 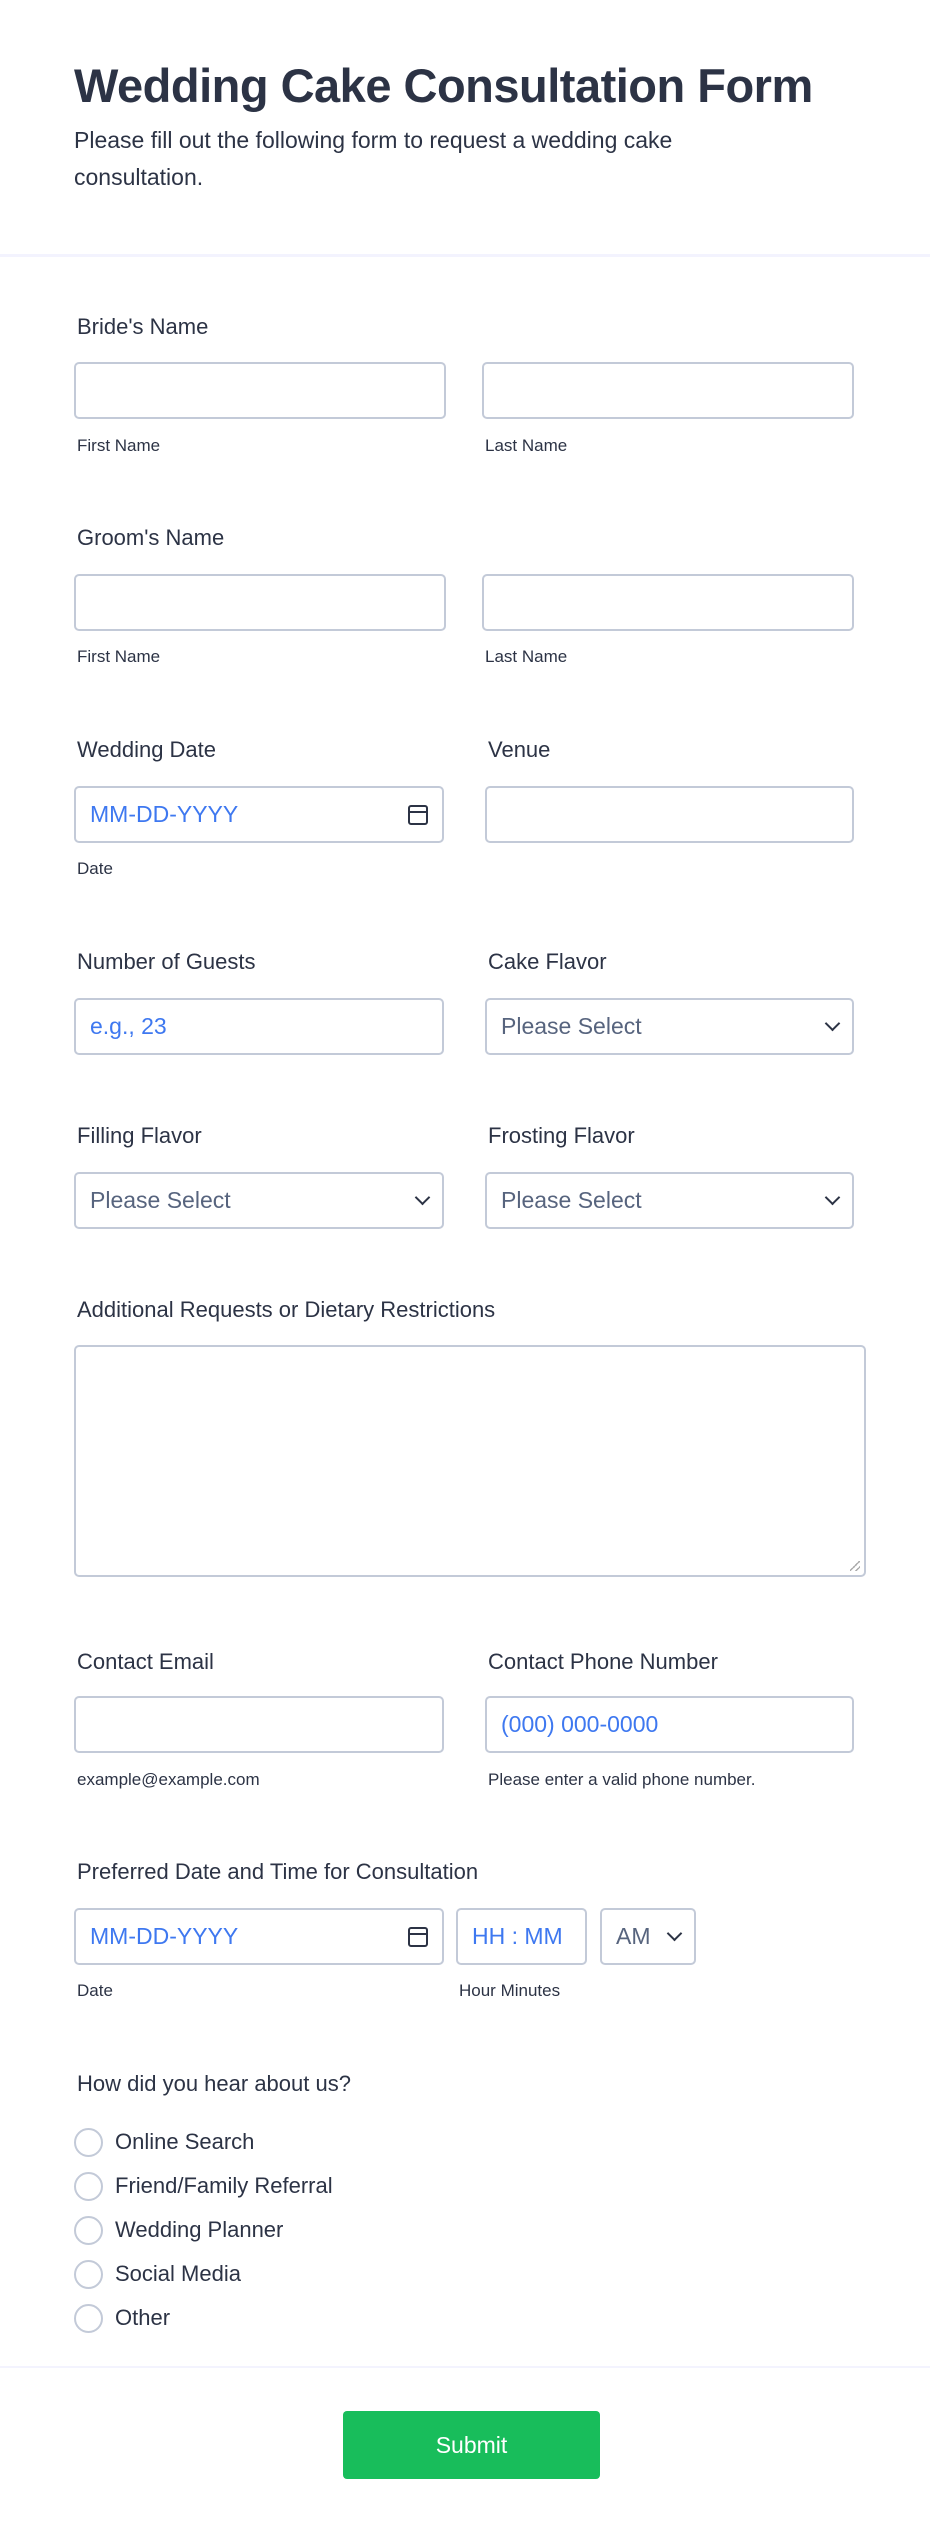 What do you see at coordinates (526, 445) in the screenshot?
I see `bride-last-name-sublabel: Last Name` at bounding box center [526, 445].